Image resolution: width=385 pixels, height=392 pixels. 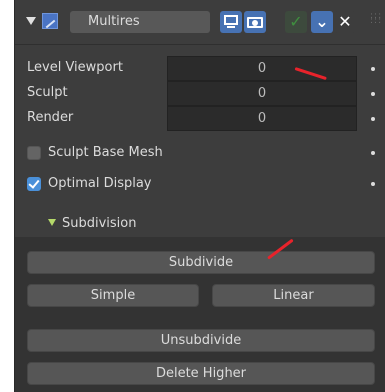 I want to click on chevron-down-icon: ⌄, so click(x=322, y=21).